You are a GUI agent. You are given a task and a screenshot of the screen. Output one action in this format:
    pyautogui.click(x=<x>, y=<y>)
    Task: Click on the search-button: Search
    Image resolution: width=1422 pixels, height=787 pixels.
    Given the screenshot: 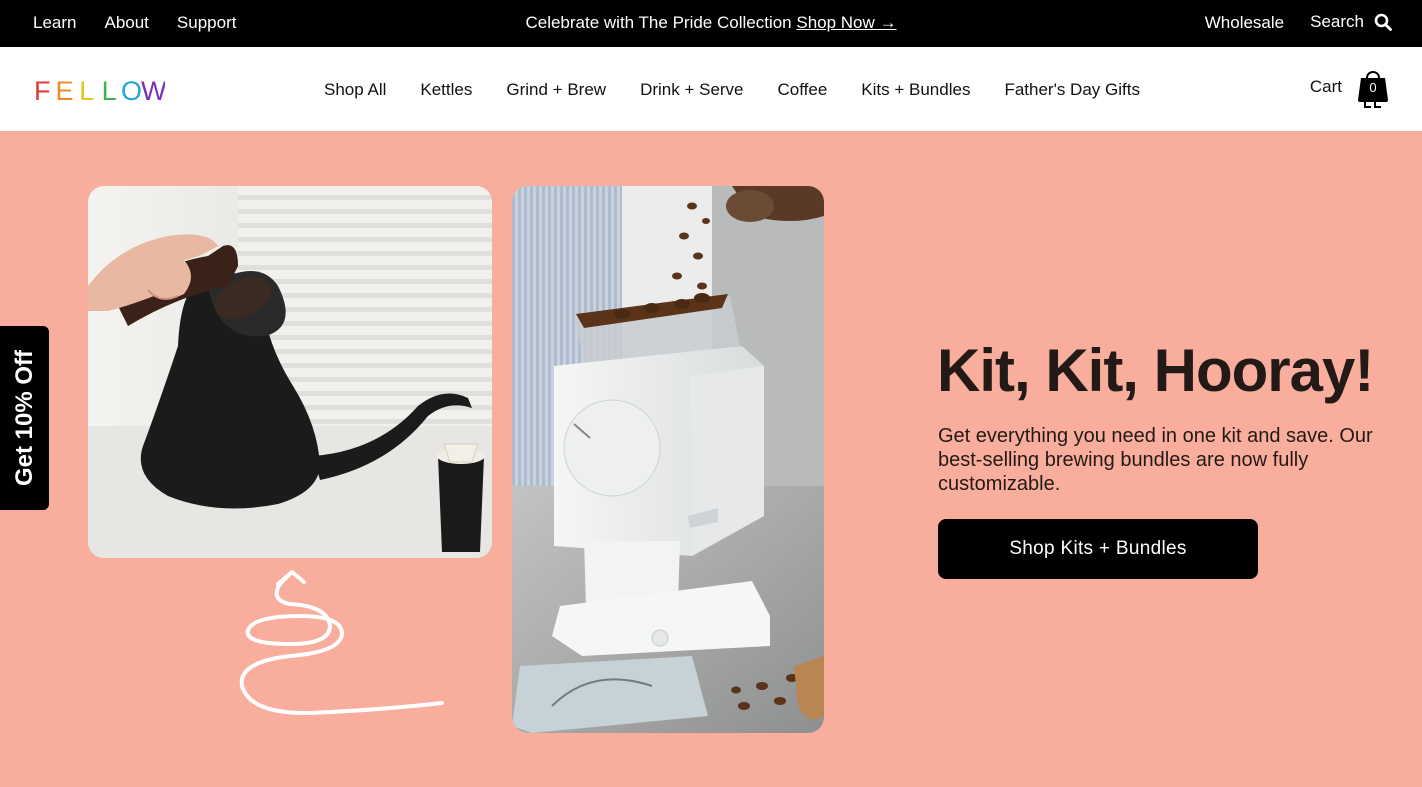 What is the action you would take?
    pyautogui.click(x=1351, y=22)
    